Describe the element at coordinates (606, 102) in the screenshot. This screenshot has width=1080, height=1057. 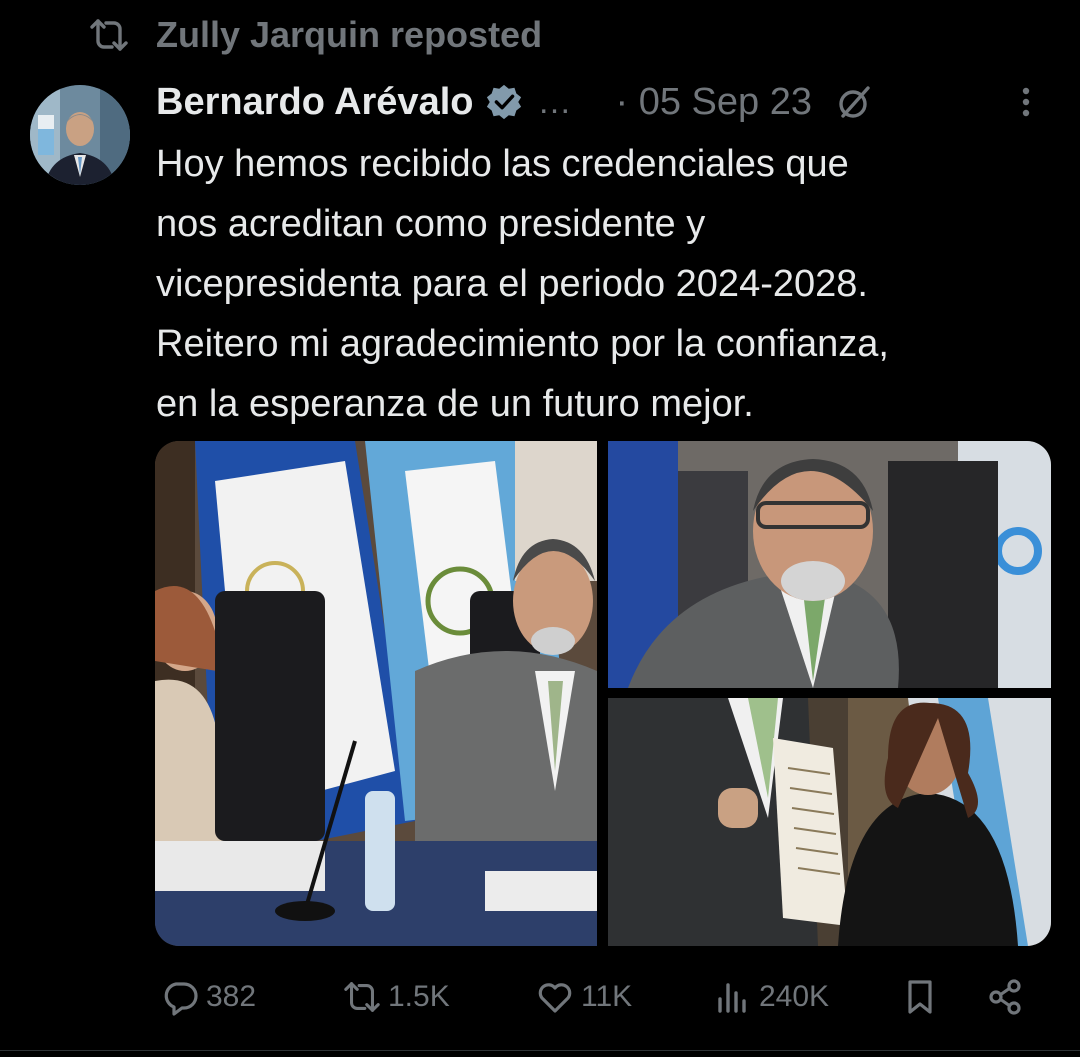
I see `tweet-header: Bernardo Arévalo … · 05 Sep 23` at that location.